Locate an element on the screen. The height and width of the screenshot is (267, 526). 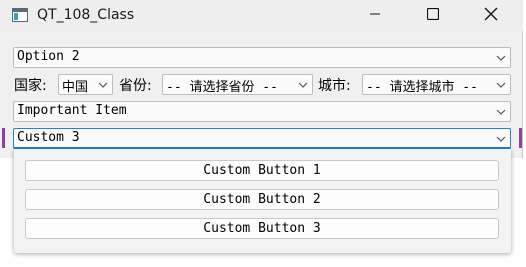
custom-combobox-value: Custom 3 is located at coordinates (48, 137).